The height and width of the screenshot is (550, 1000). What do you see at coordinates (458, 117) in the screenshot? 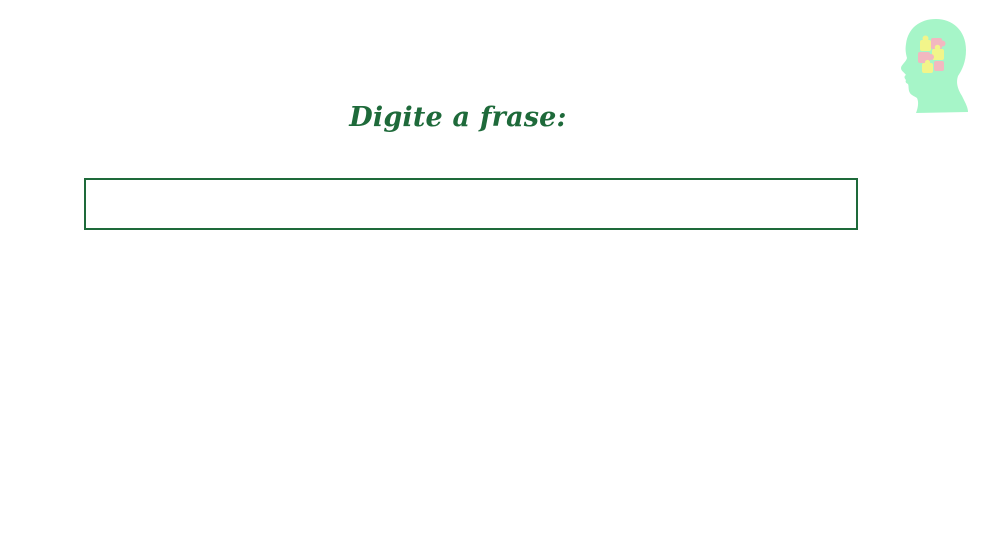
I see `prompt-label: Digite a frase:` at bounding box center [458, 117].